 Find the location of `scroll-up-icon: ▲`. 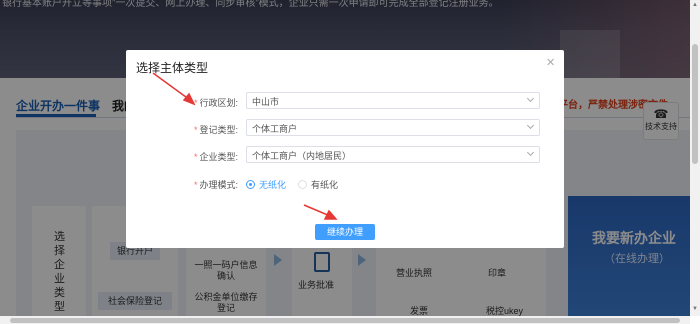

scroll-up-icon: ▲ is located at coordinates (695, 5).